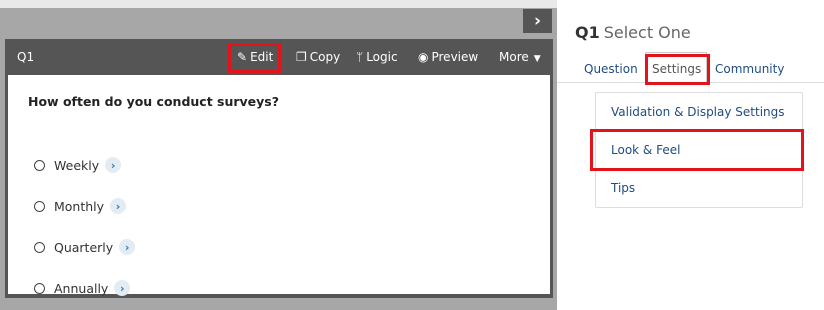  I want to click on more-menu-button: More ▼, so click(520, 57).